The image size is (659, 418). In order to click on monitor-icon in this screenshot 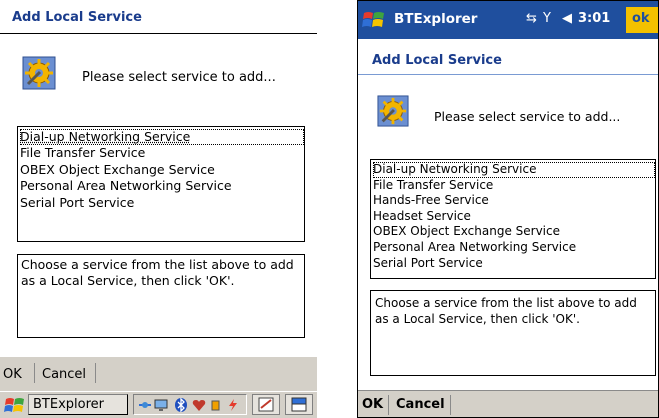, I will do `click(161, 405)`.